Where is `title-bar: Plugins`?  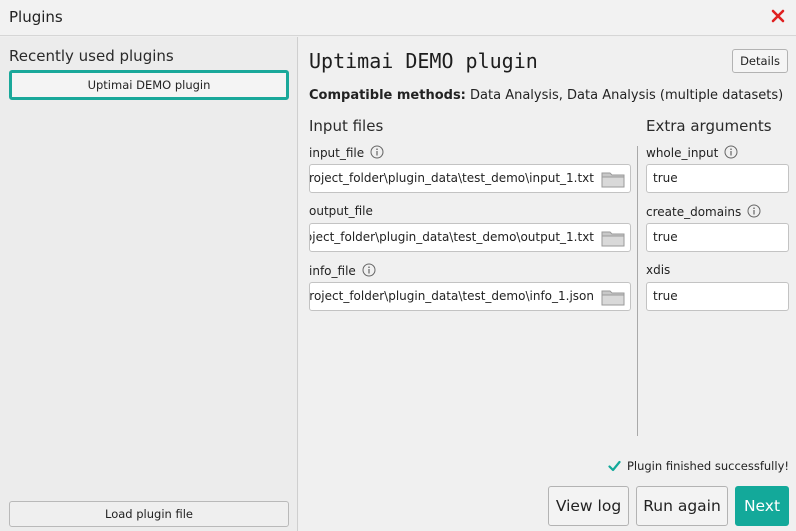
title-bar: Plugins is located at coordinates (398, 18).